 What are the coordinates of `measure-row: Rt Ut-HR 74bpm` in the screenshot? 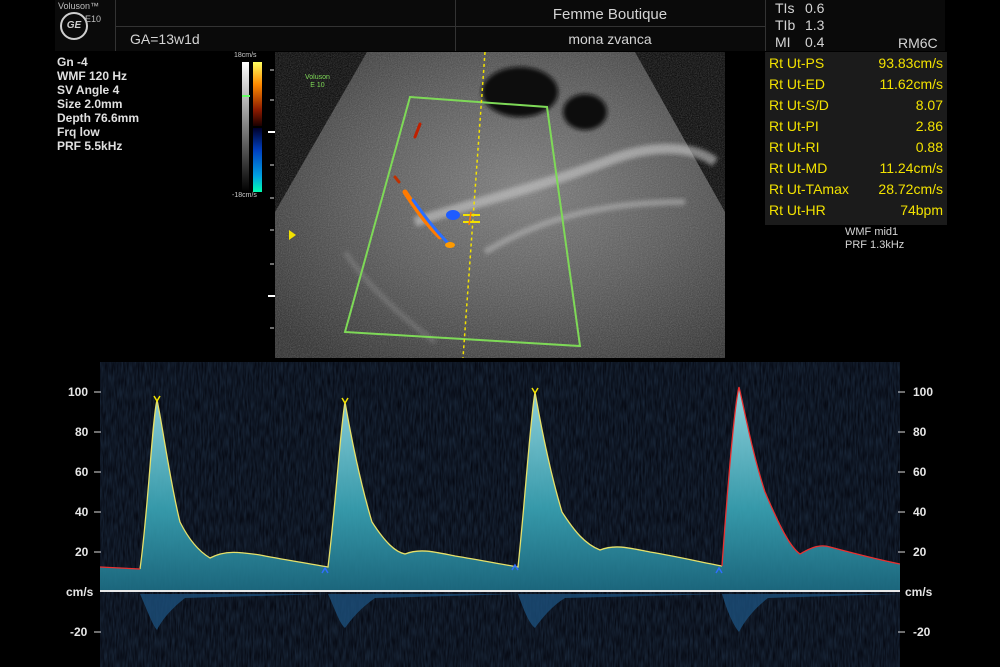 It's located at (856, 210).